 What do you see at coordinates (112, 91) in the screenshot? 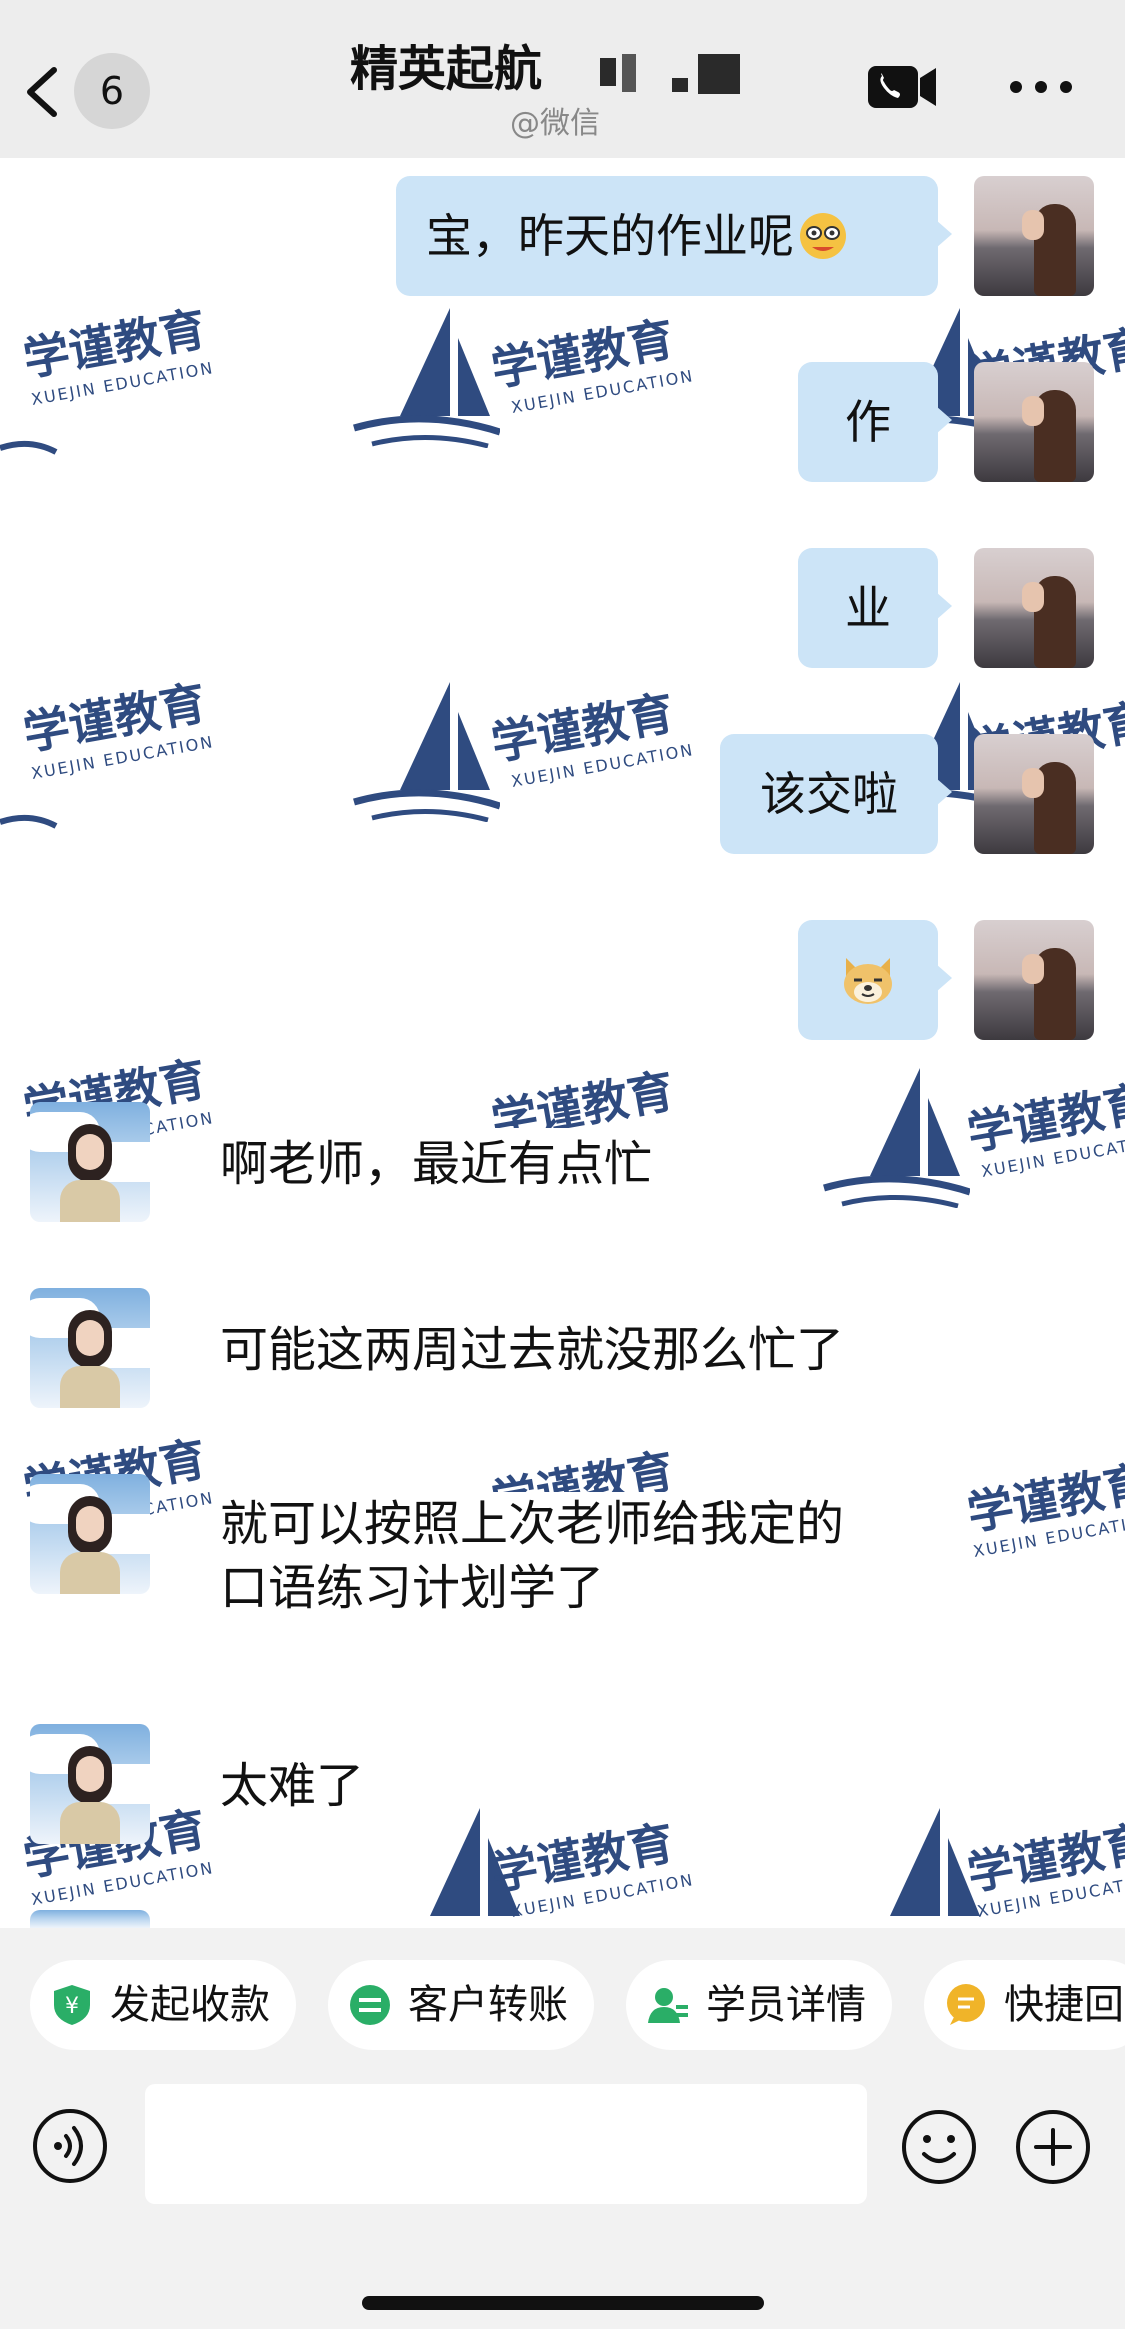
I see `unread-count-badge: 6` at bounding box center [112, 91].